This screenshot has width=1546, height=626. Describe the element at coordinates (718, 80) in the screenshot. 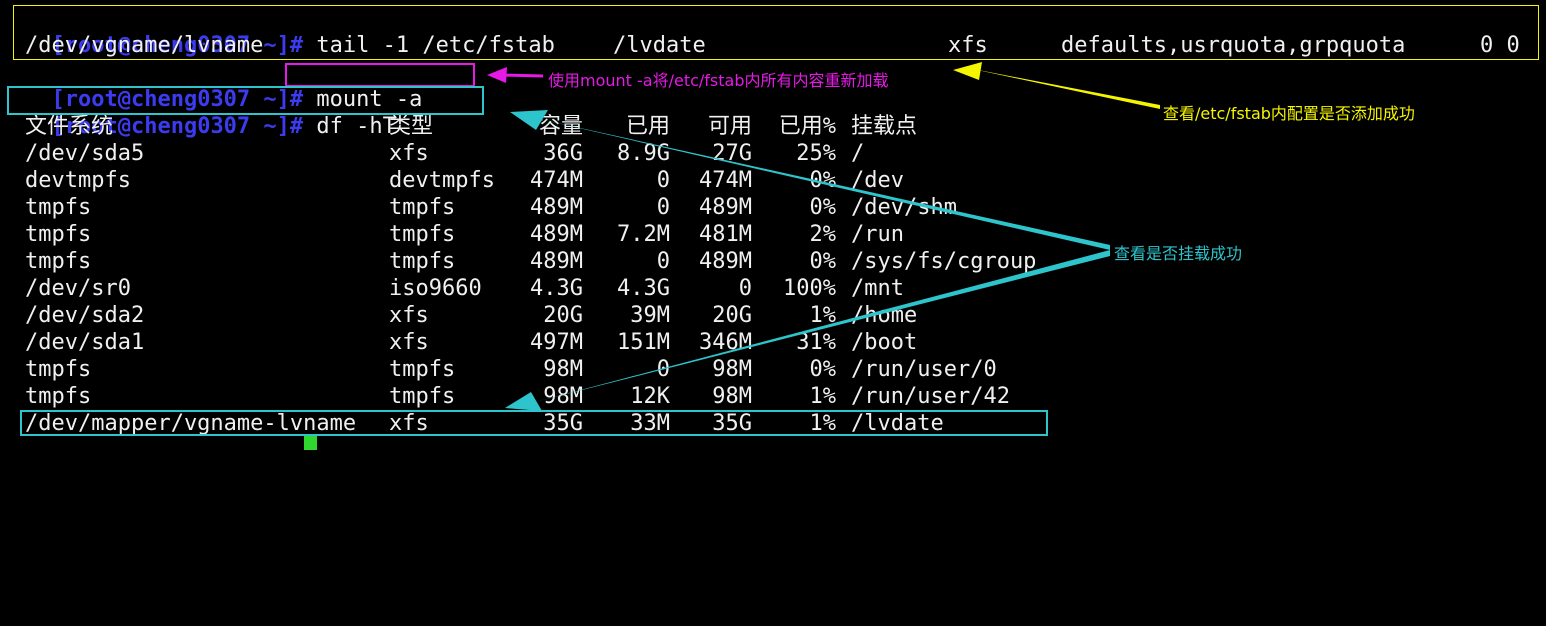

I see `mount-annotation-text: 使用mount -a将/etc/fstab内所有内容重新加载` at that location.